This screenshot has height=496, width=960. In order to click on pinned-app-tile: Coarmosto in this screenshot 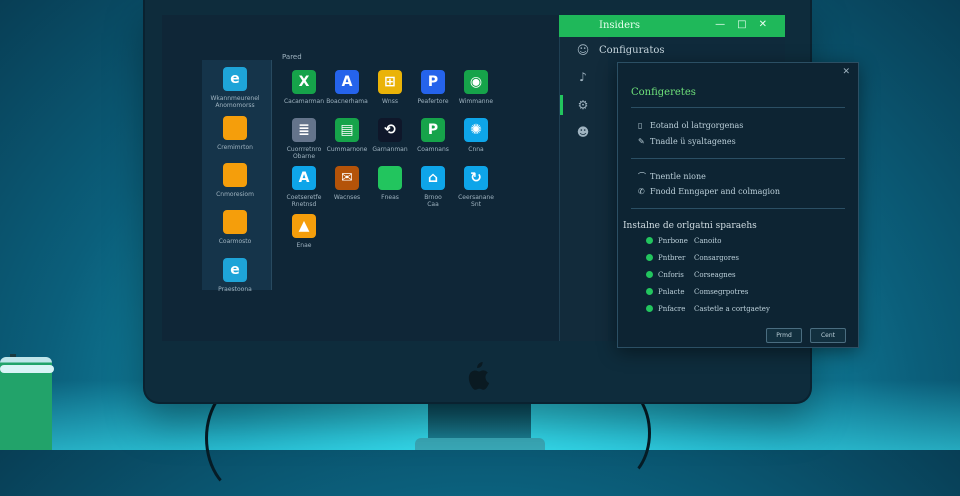, I will do `click(235, 227)`.